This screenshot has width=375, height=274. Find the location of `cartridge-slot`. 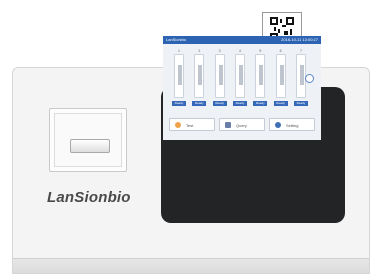

cartridge-slot is located at coordinates (88, 140).